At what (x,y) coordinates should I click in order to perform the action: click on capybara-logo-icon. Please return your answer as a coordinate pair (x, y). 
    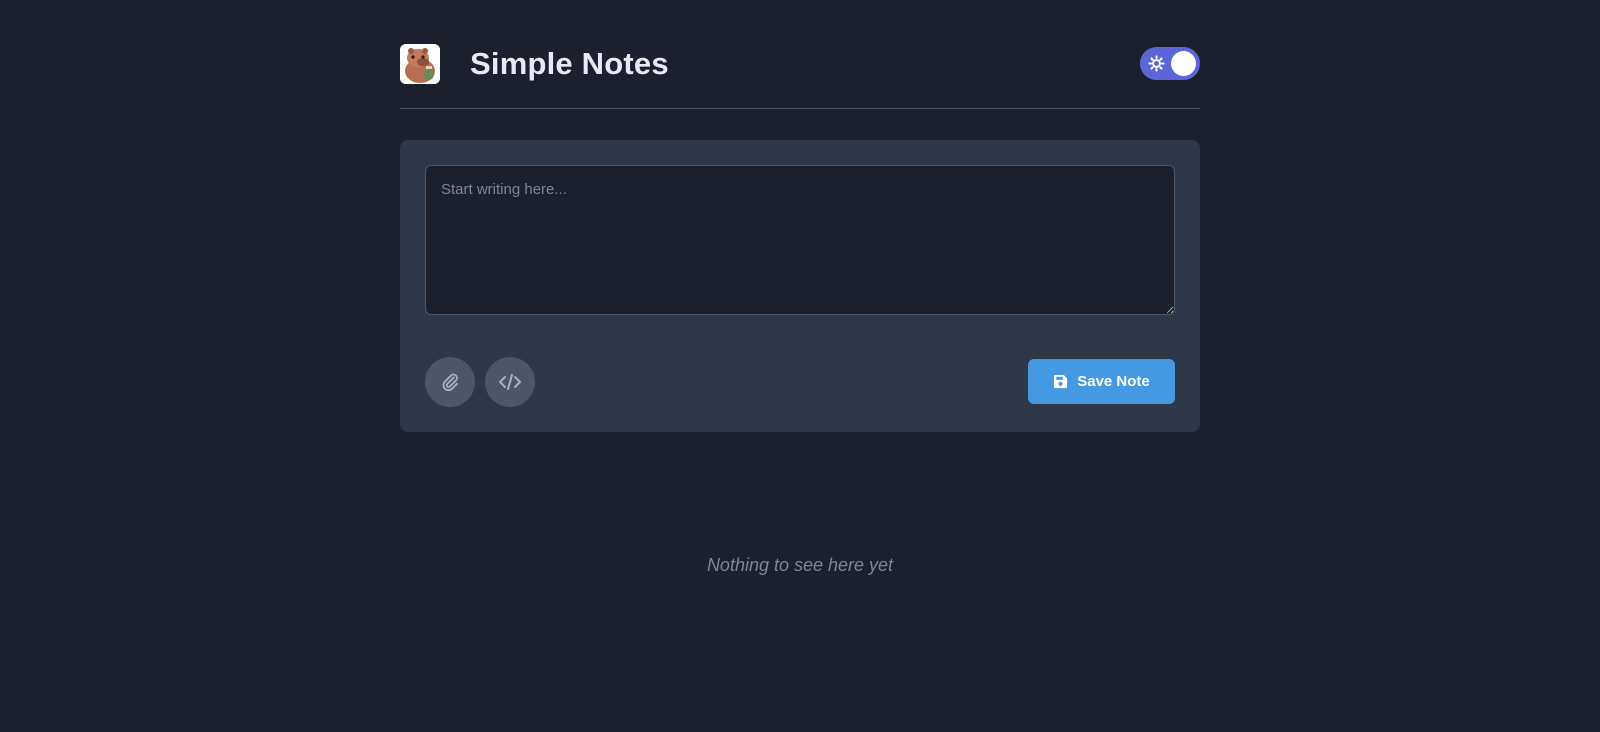
    Looking at the image, I should click on (420, 64).